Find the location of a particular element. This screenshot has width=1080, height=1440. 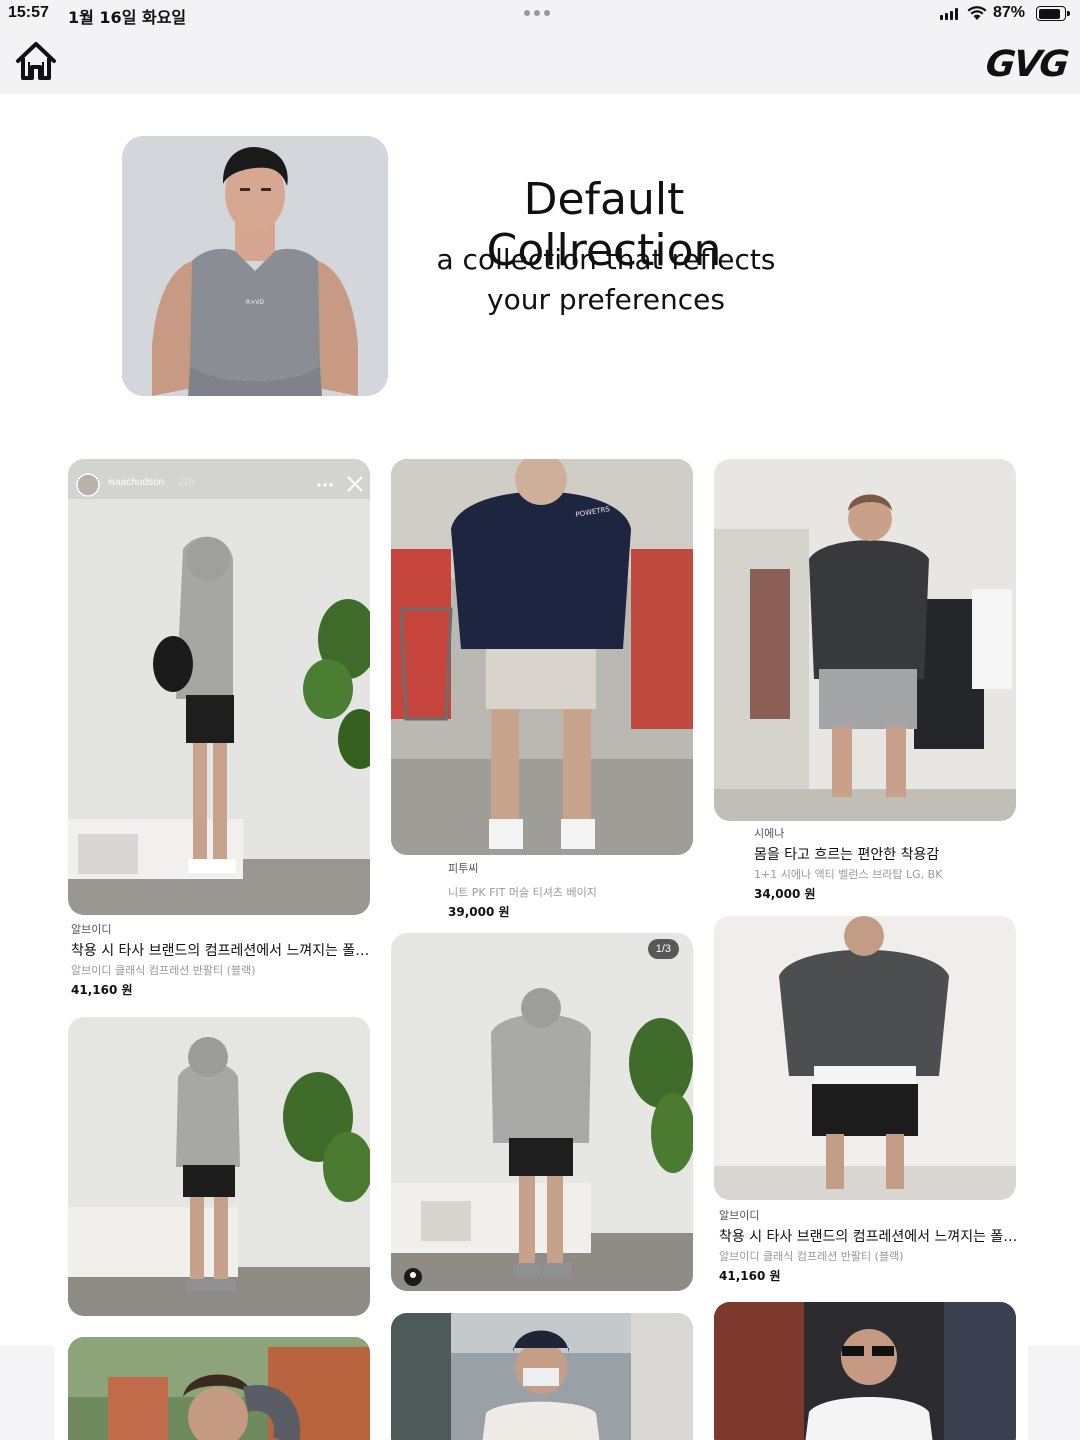

product-subtitle: 1+1 시에나 액티 벨런스 브라탑 LG, BK is located at coordinates (848, 874).